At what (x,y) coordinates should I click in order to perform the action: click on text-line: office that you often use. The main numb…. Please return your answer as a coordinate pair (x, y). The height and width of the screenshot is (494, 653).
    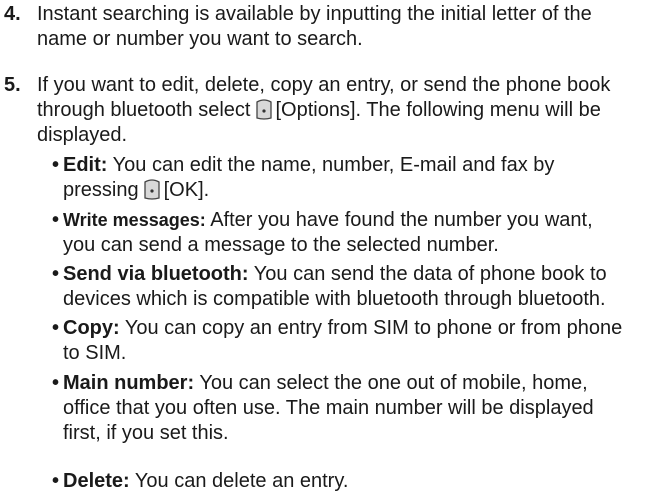
    Looking at the image, I should click on (328, 408).